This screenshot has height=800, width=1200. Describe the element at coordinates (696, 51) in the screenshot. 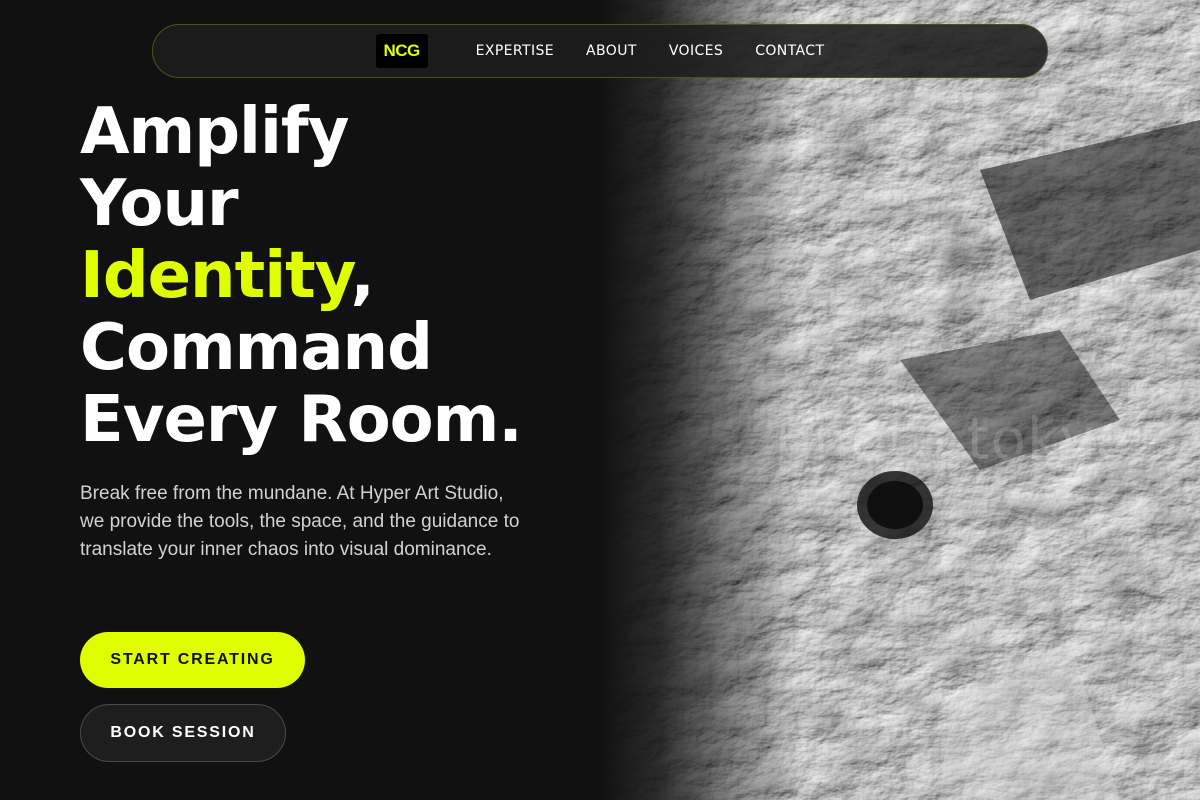

I see `nav-link-voices: VOICES` at that location.